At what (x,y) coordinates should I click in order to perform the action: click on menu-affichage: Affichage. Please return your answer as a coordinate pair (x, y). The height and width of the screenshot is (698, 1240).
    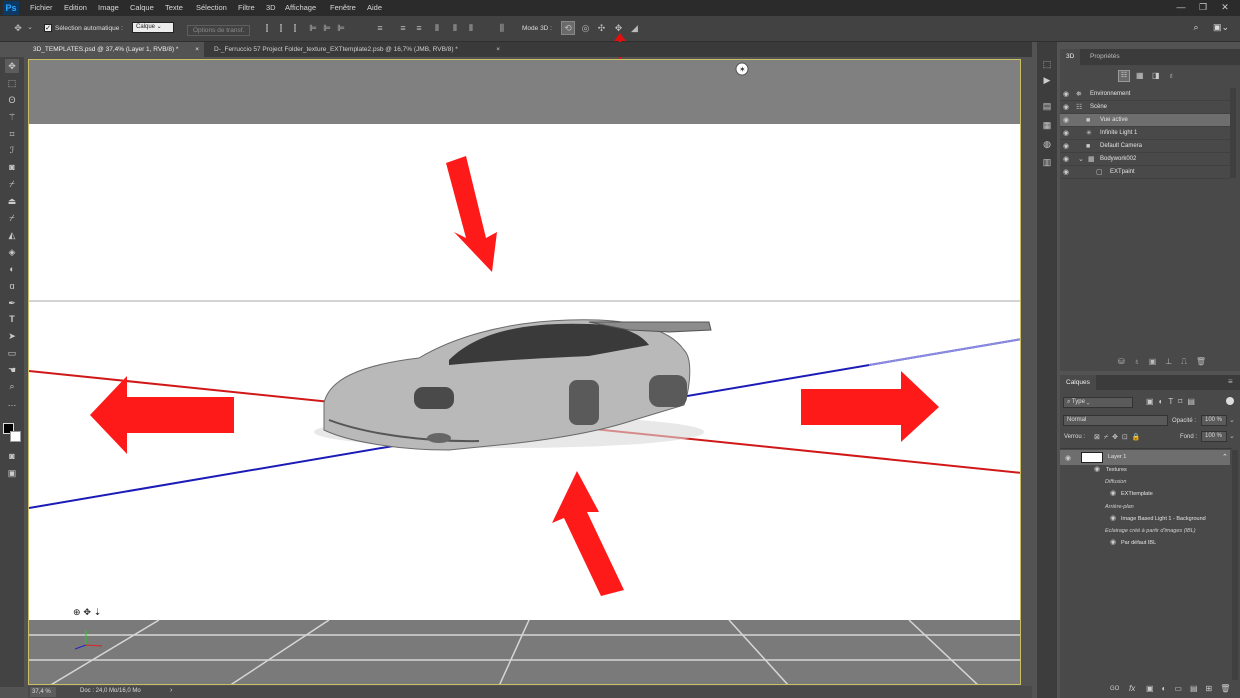
    Looking at the image, I should click on (300, 7).